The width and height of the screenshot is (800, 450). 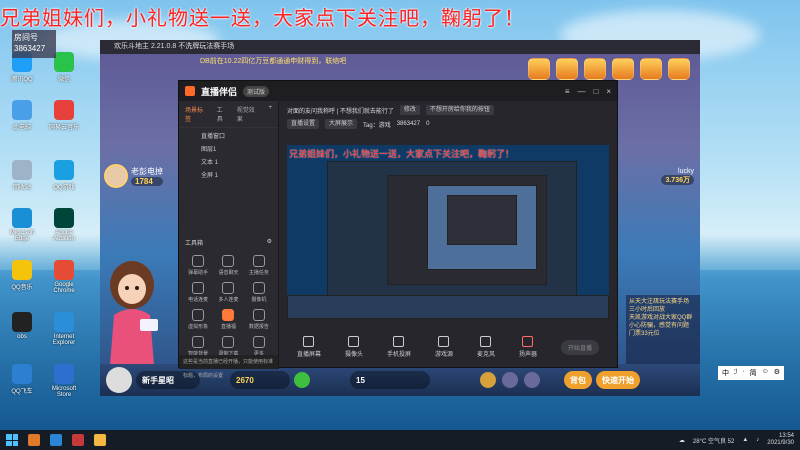 What do you see at coordinates (228, 160) in the screenshot?
I see `scene-item: 文本 1` at bounding box center [228, 160].